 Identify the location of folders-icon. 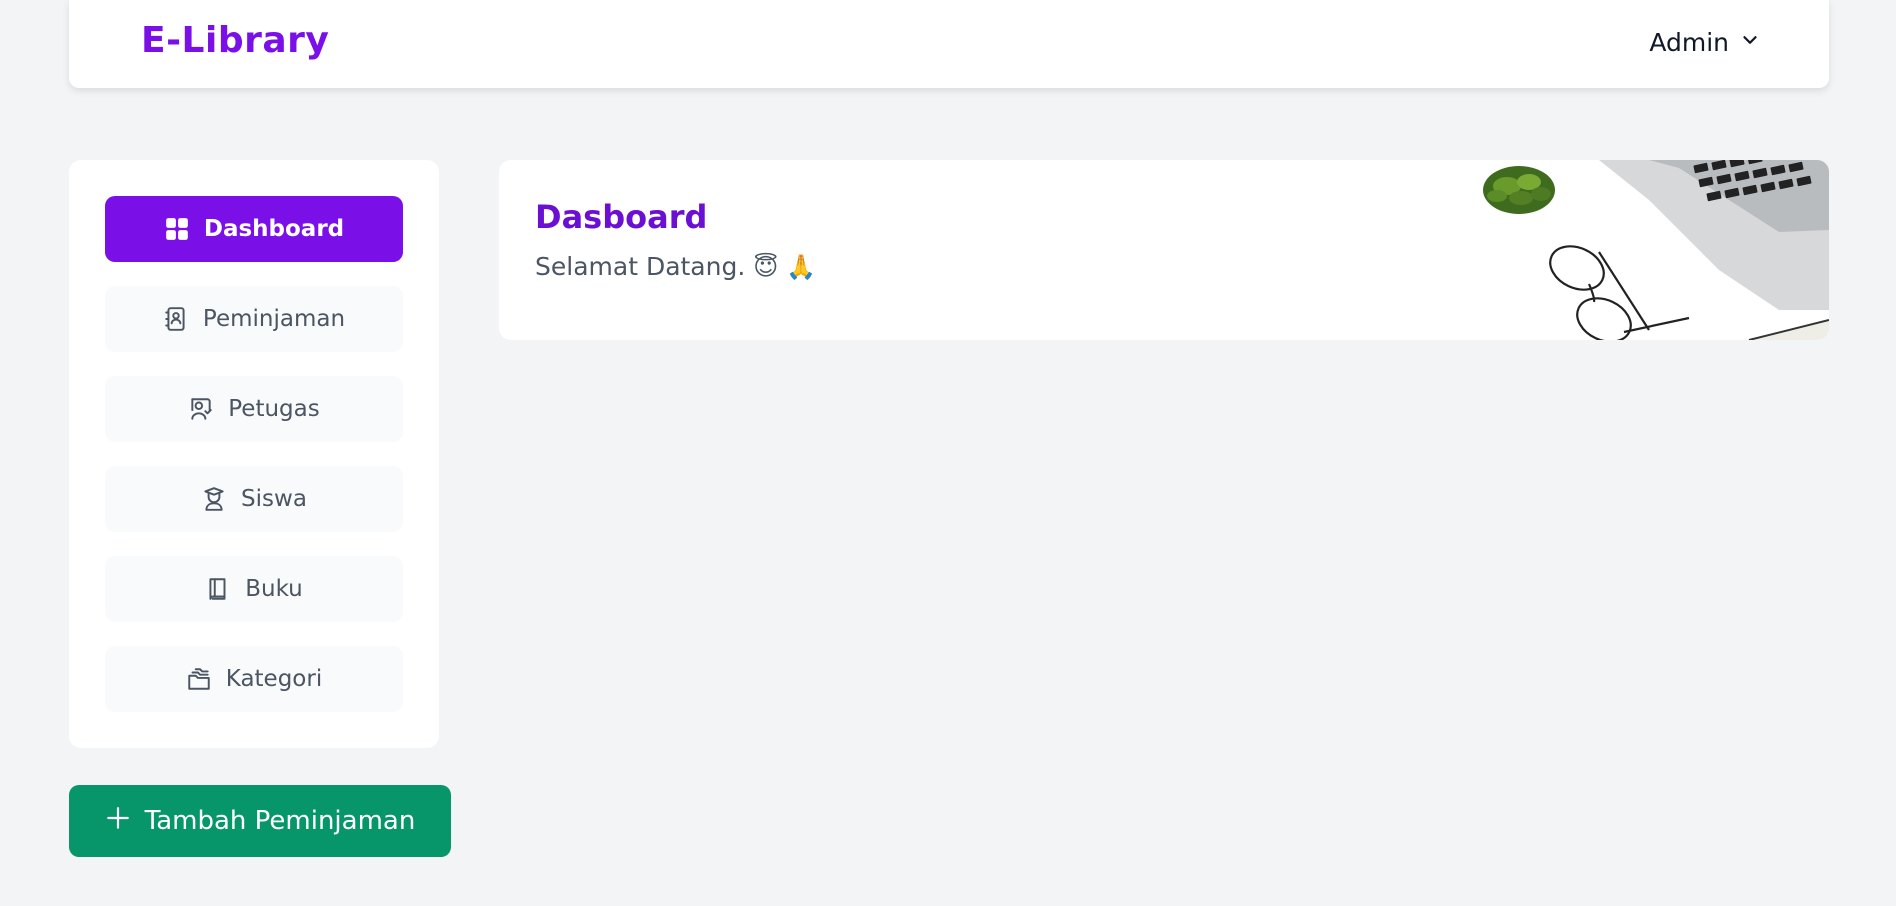
(199, 679).